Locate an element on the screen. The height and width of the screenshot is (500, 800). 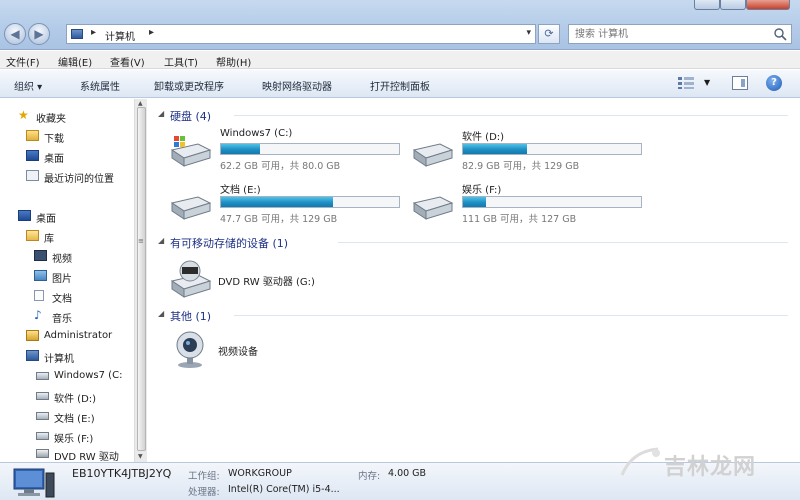
nav-scrollbar: ▲ ≡ ▼ is located at coordinates (140, 280).